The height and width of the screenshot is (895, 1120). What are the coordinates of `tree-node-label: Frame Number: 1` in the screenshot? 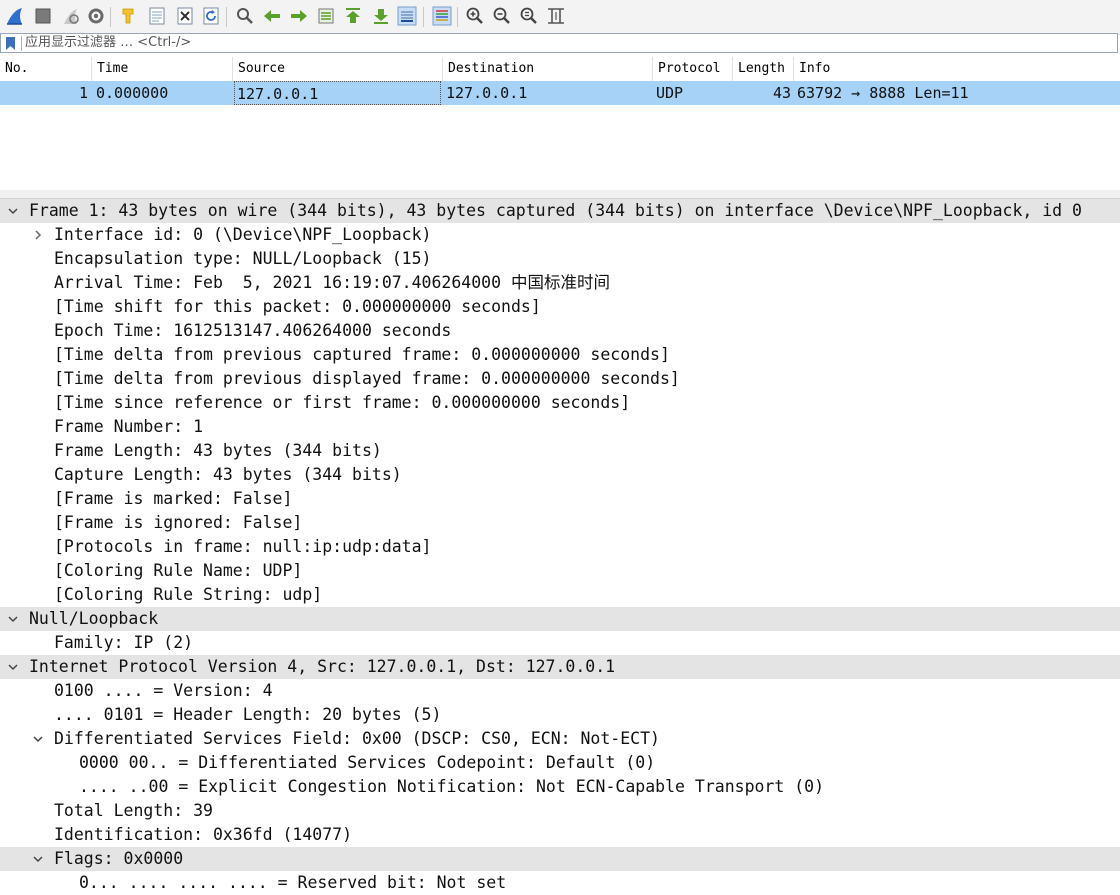 It's located at (129, 426).